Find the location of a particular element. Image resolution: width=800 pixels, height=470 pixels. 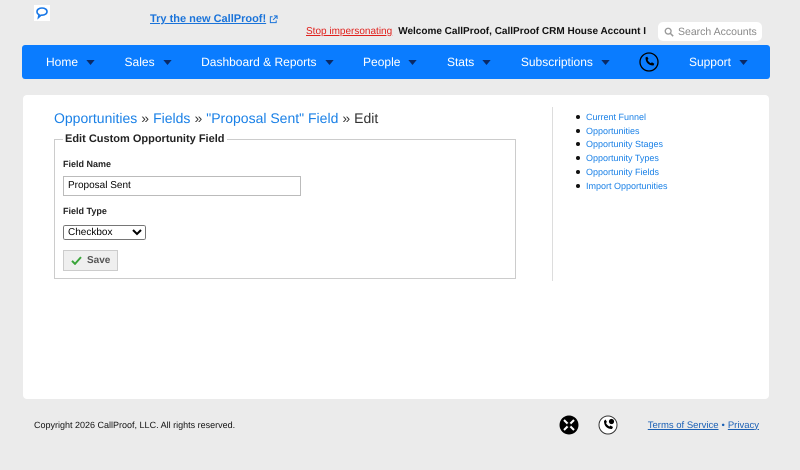

breadcrumb-link: Opportunities is located at coordinates (96, 118).